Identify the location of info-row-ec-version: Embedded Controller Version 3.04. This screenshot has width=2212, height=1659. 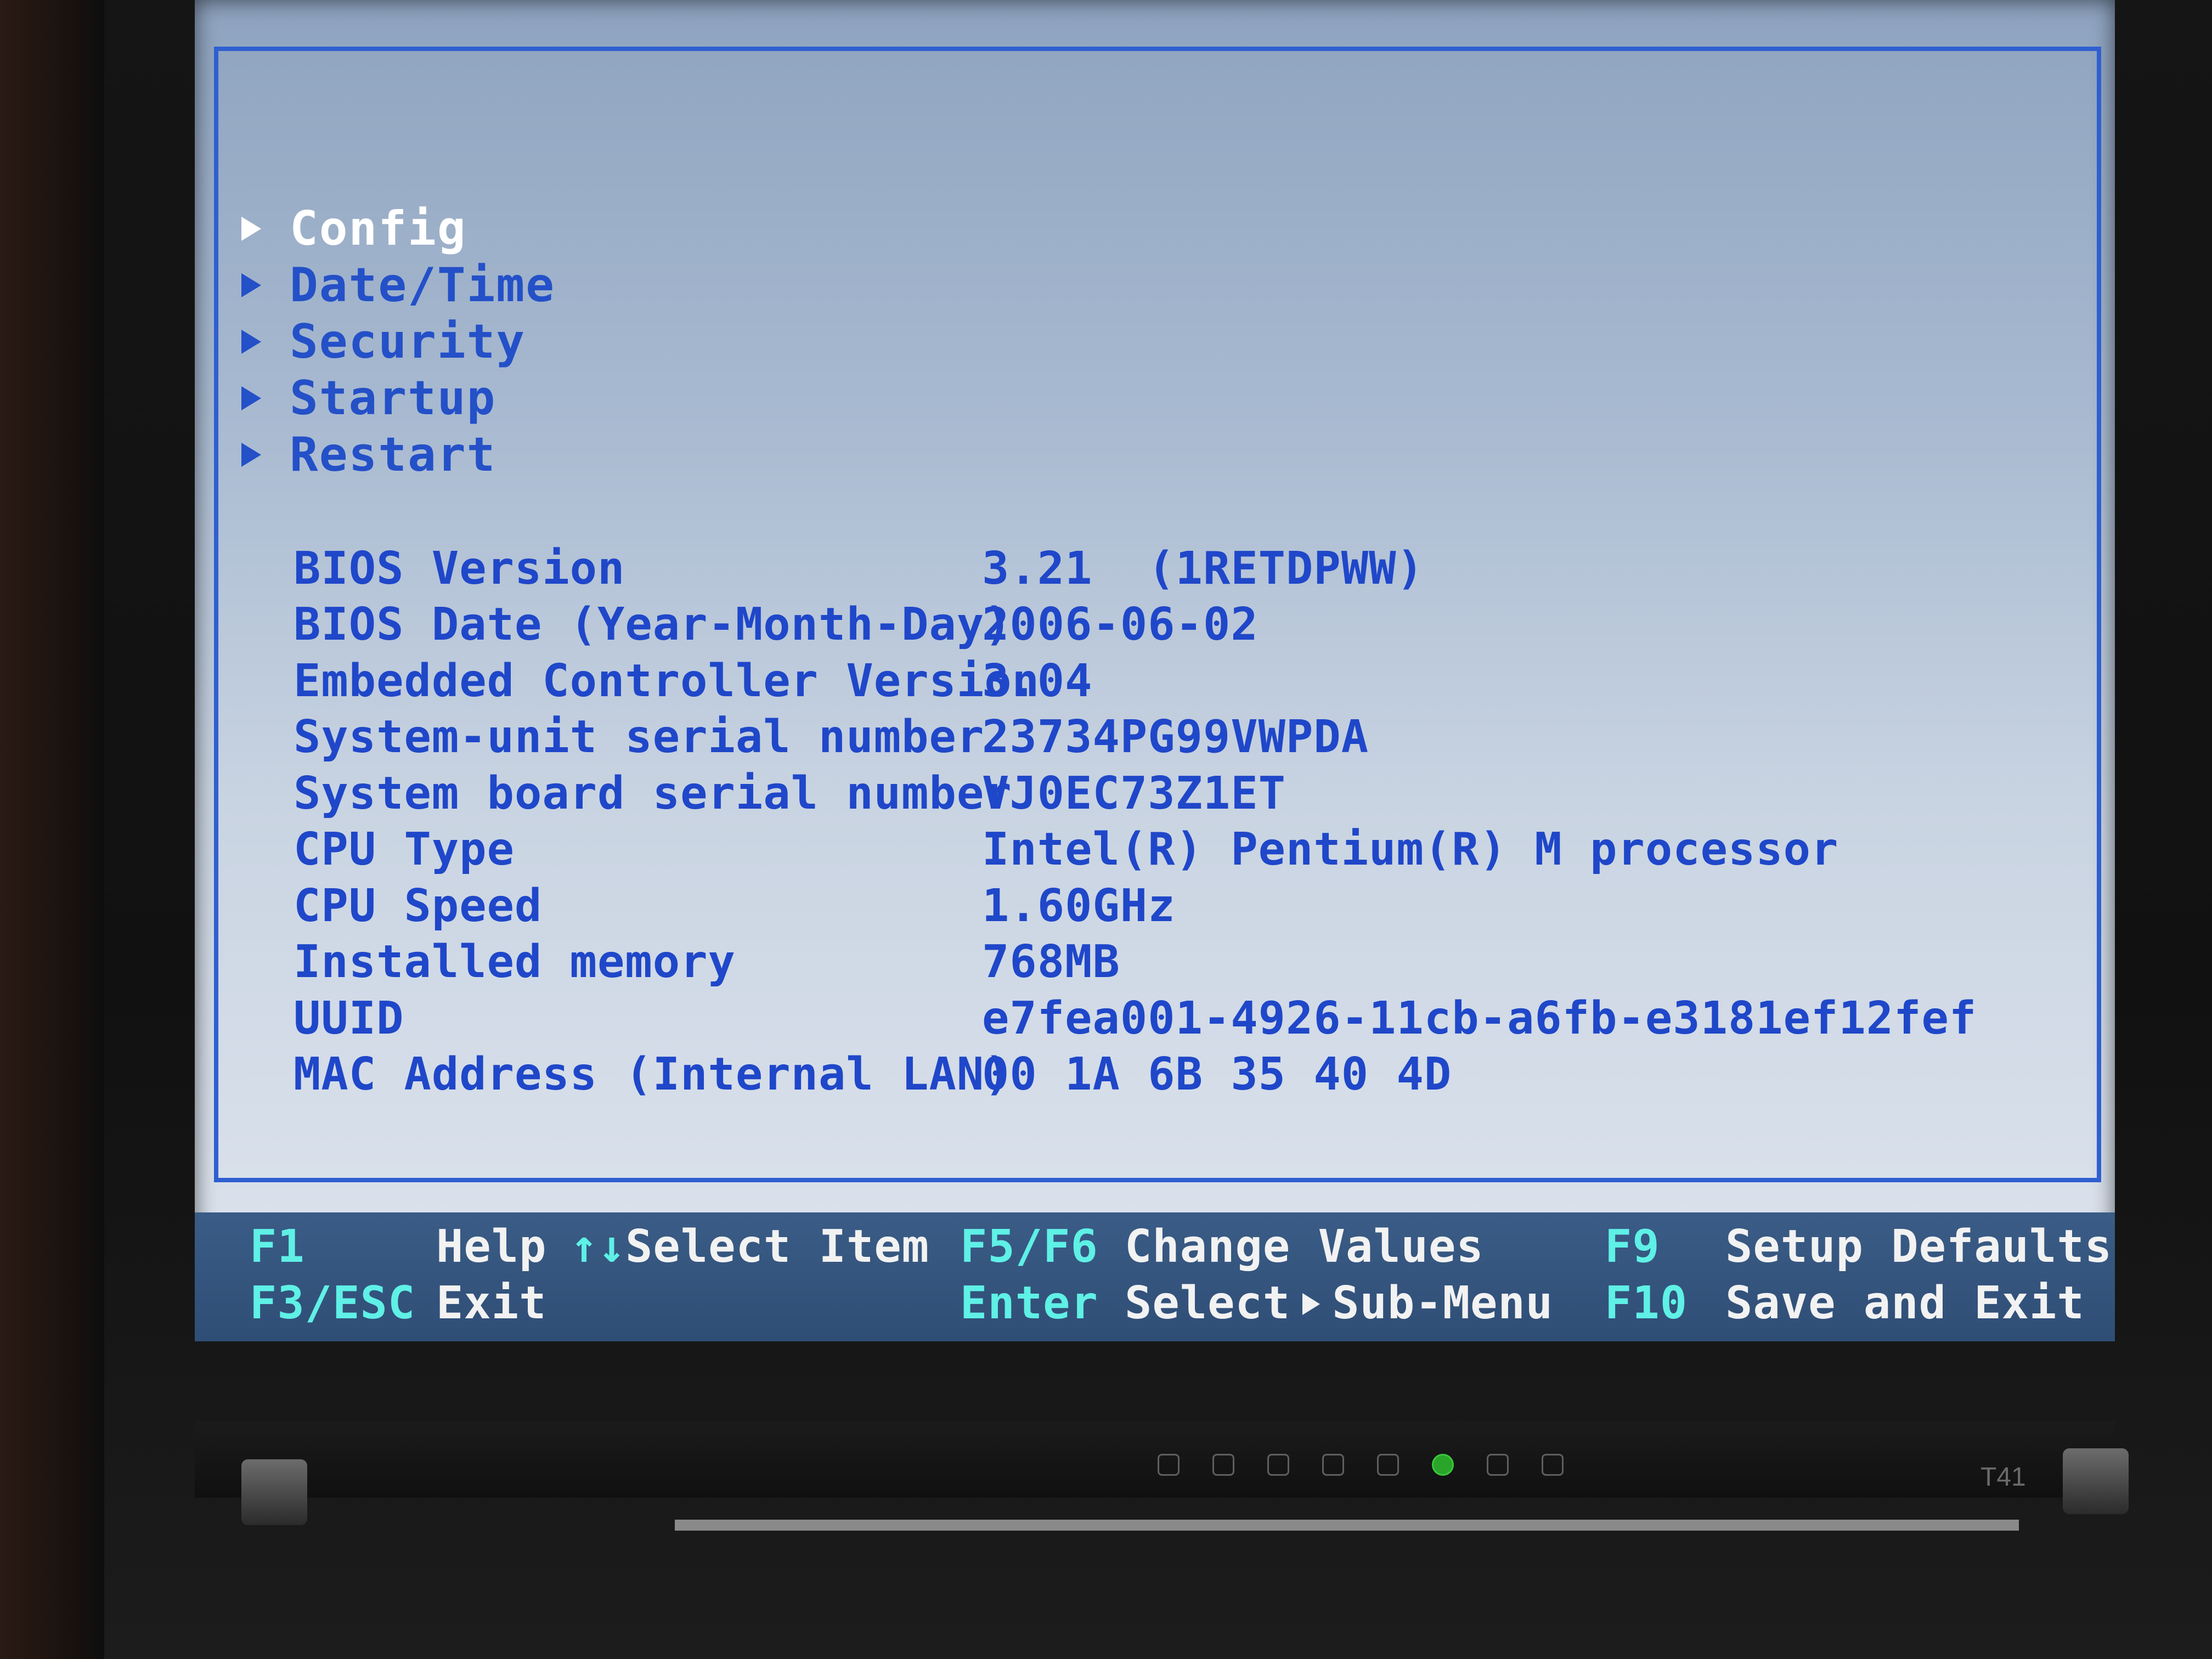
(1135, 681).